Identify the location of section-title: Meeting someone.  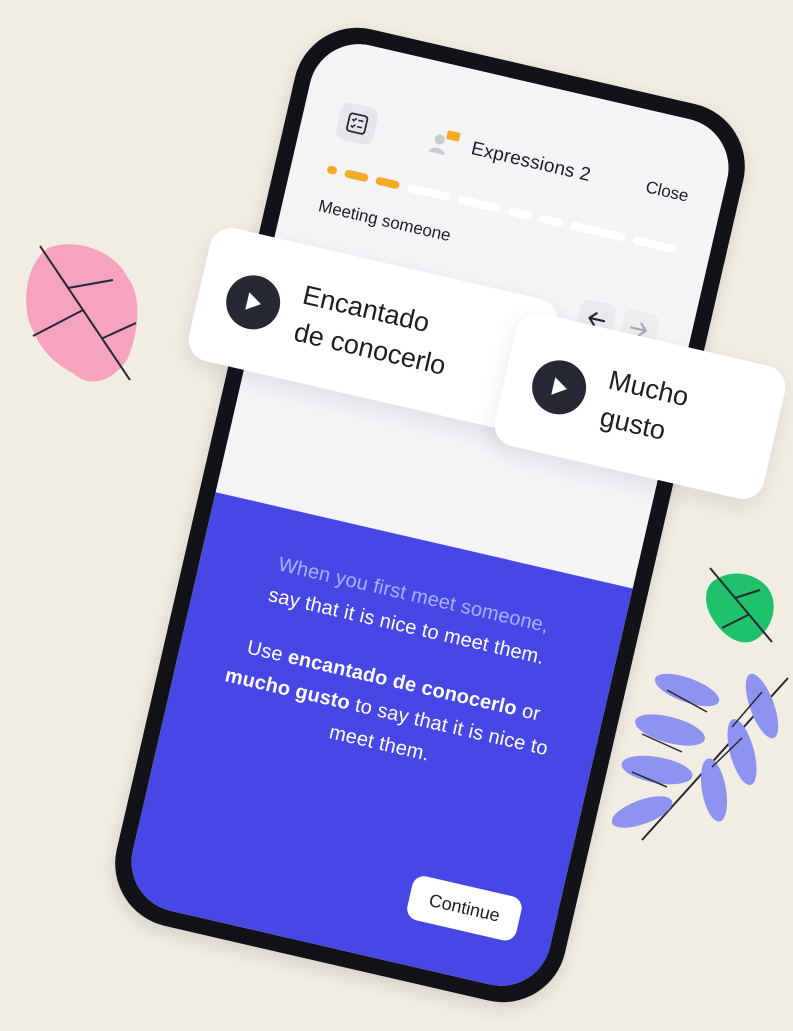
(384, 221).